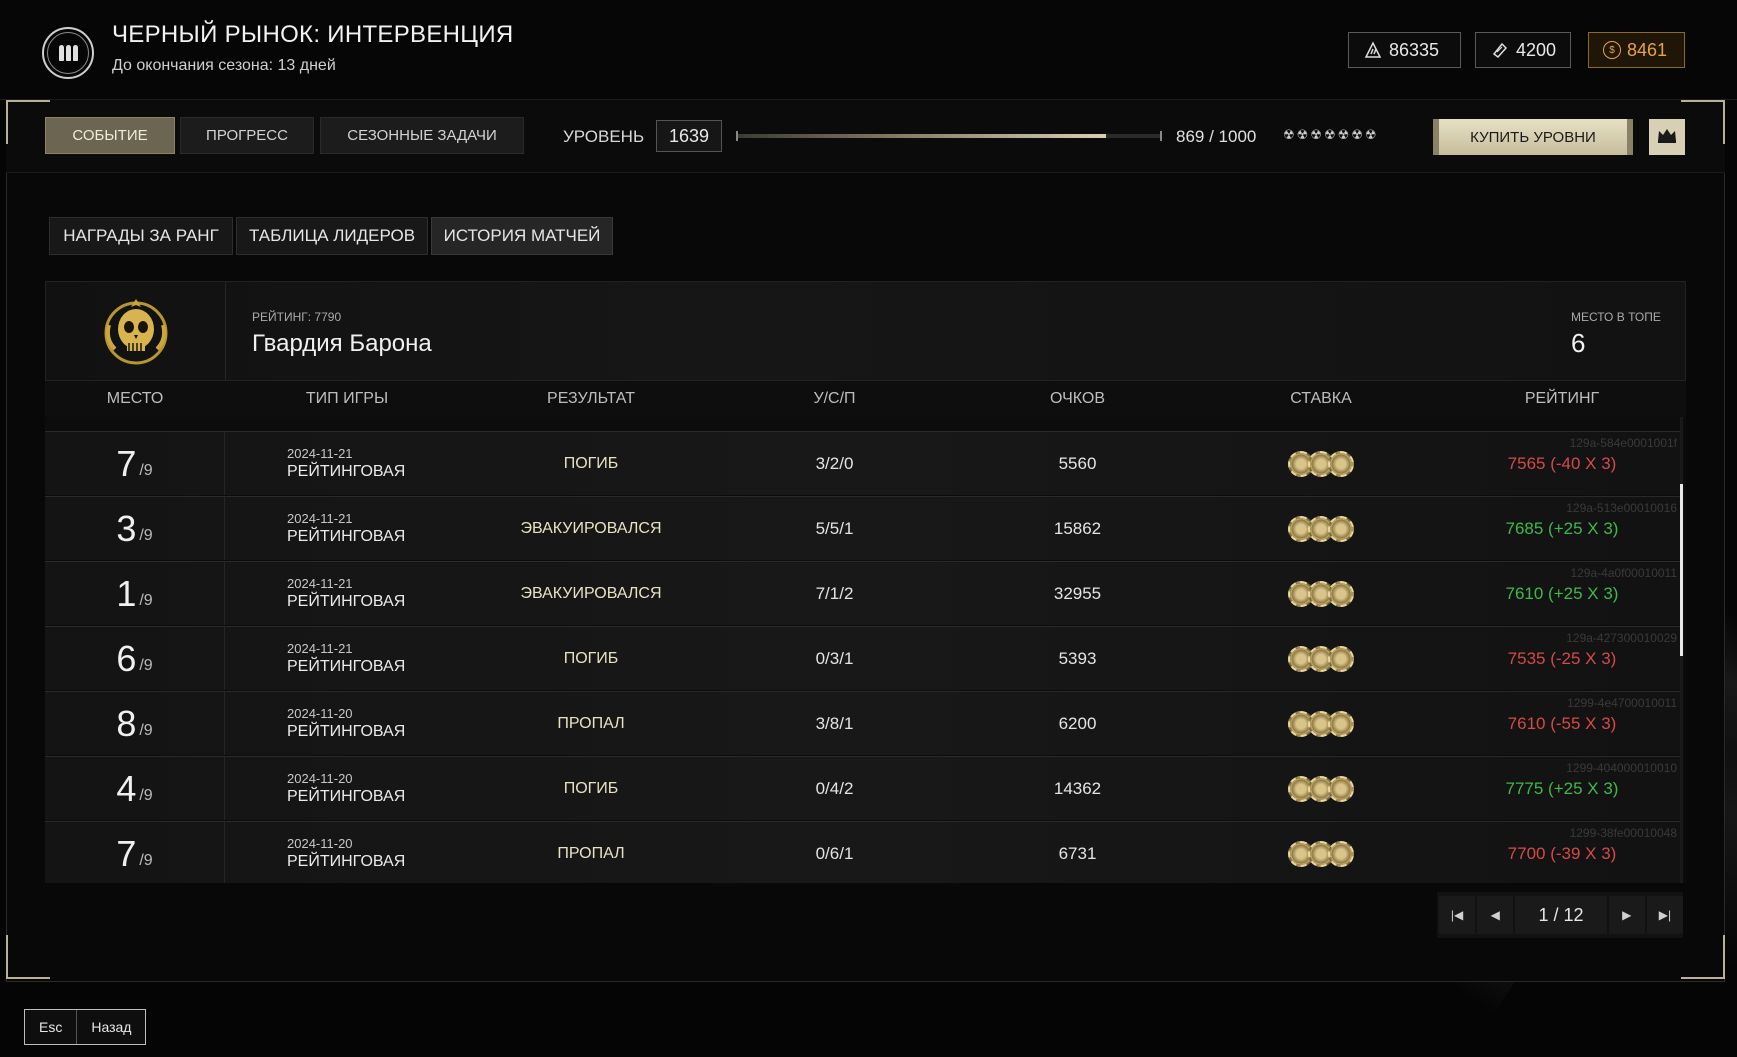  I want to click on event-logo-icon, so click(68, 53).